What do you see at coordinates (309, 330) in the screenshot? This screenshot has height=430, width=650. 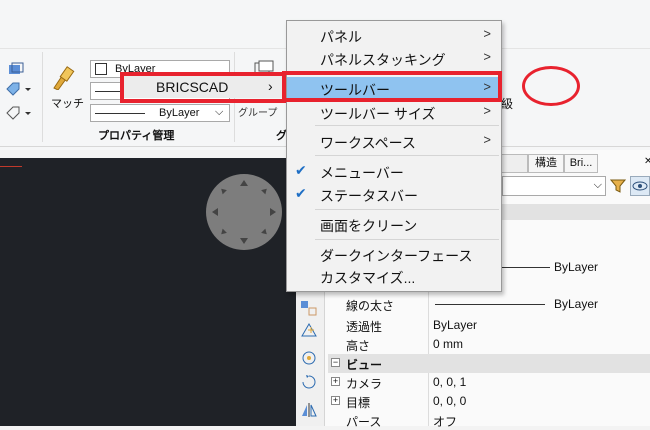 I see `quick-select-icon` at bounding box center [309, 330].